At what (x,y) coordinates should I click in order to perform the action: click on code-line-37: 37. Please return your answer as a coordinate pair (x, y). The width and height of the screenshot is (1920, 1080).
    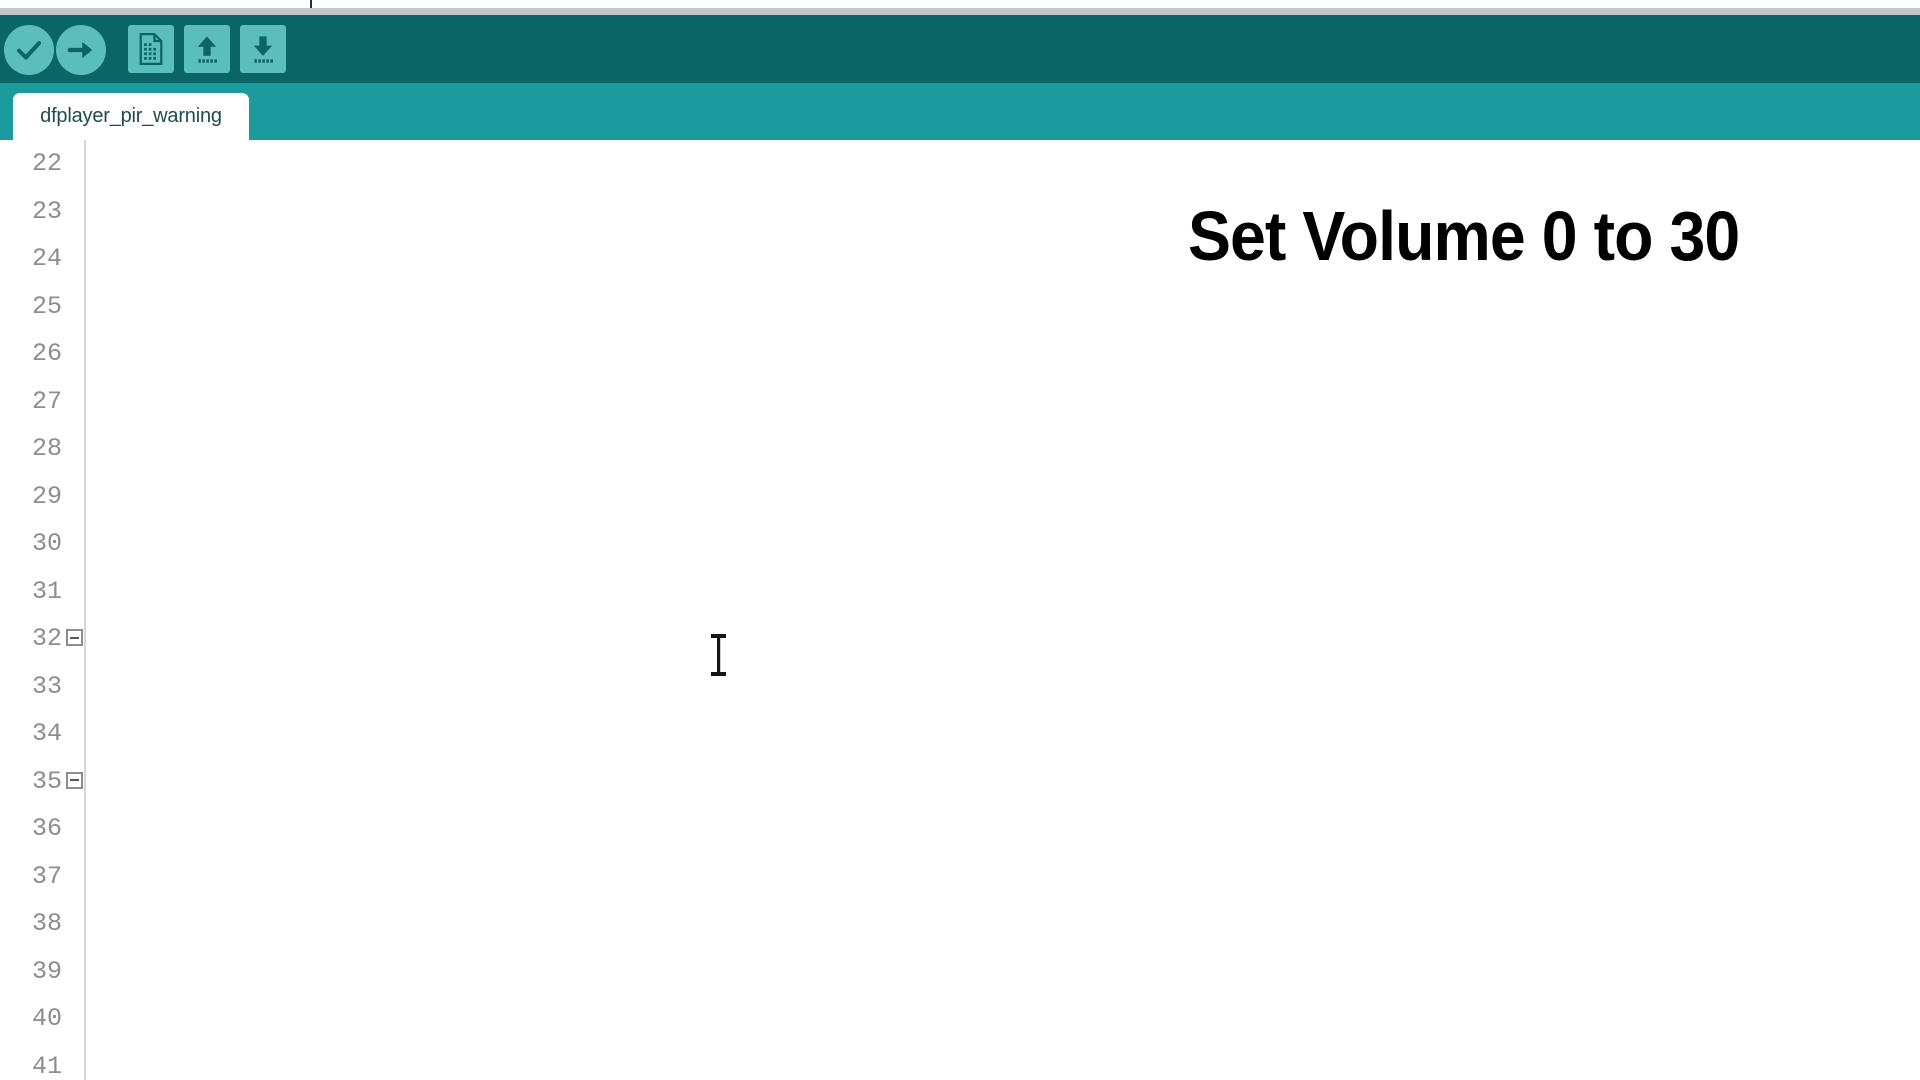
    Looking at the image, I should click on (960, 877).